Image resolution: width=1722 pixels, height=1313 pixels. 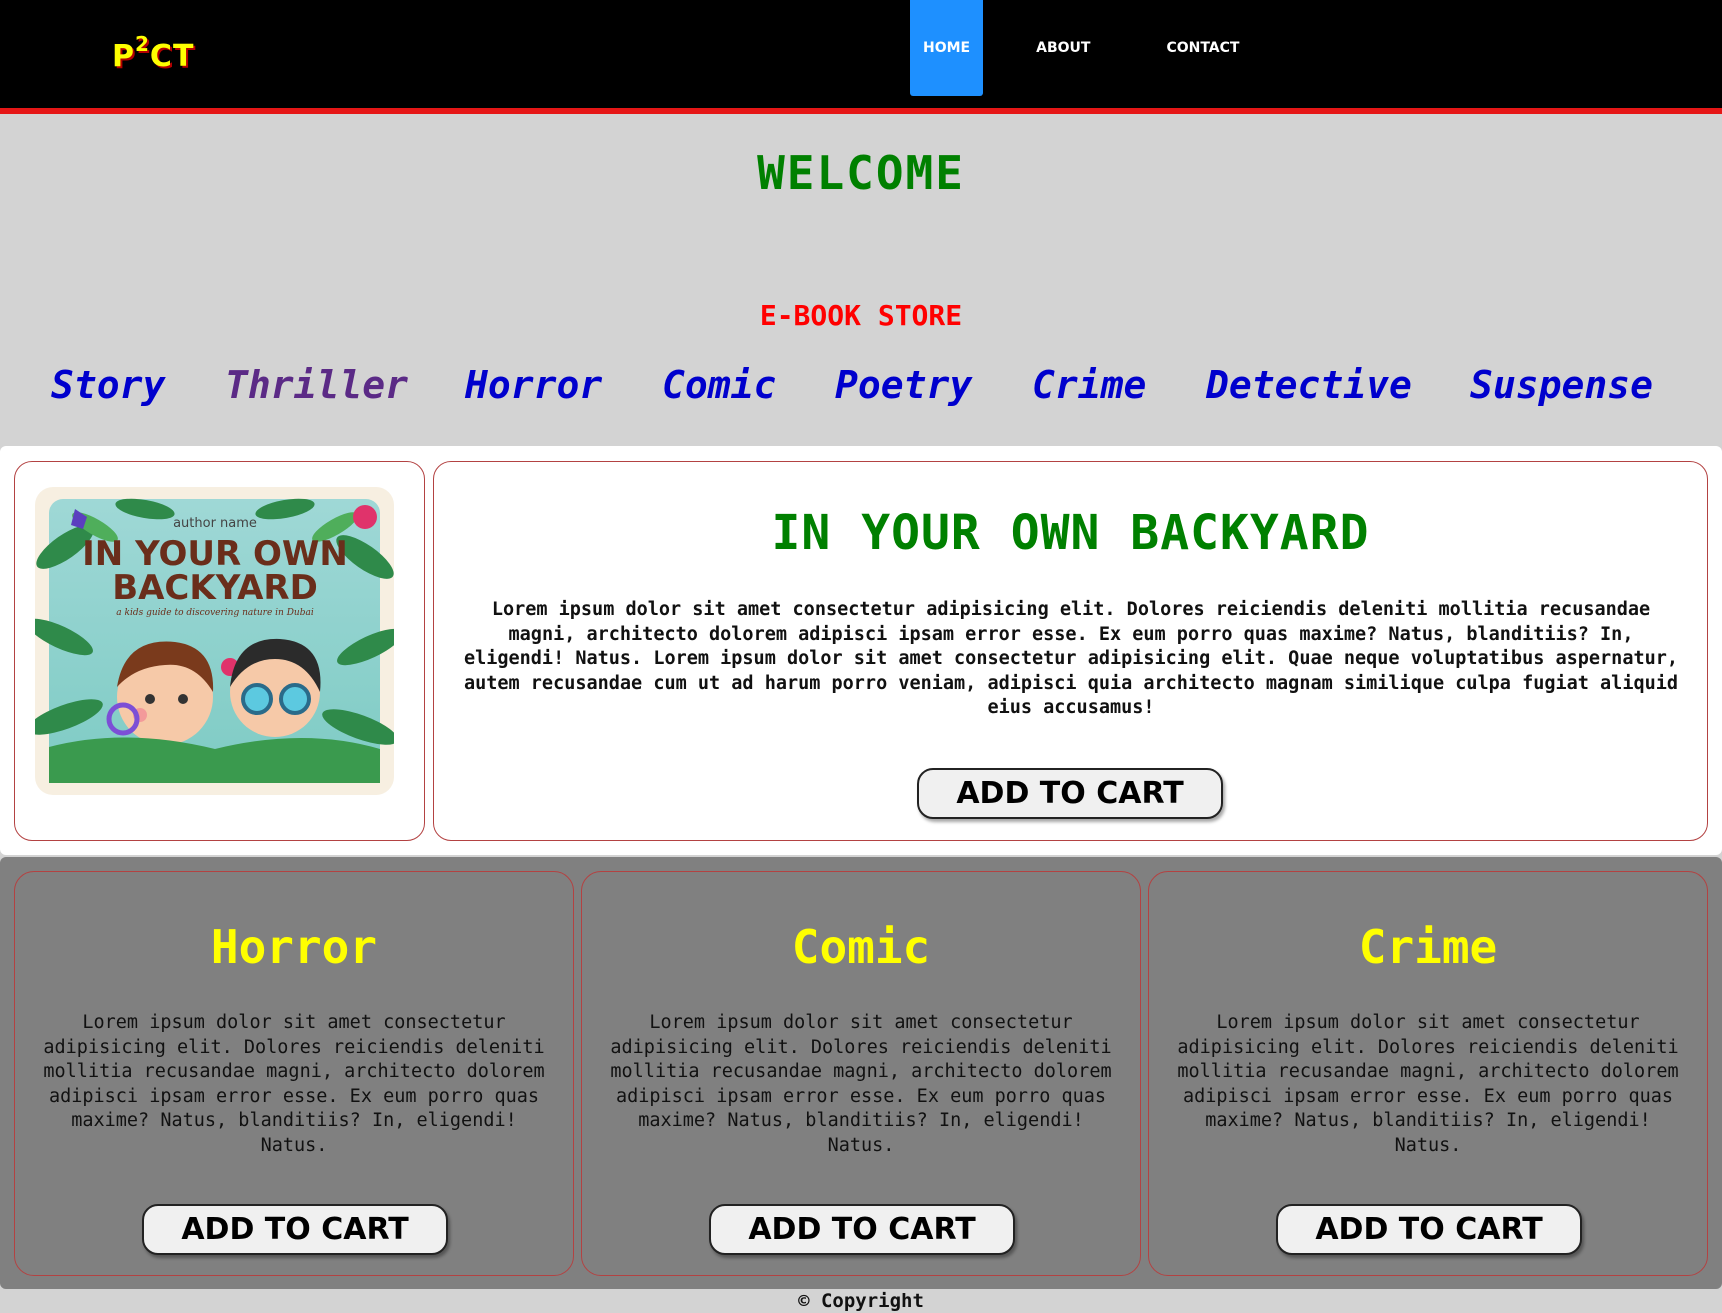 What do you see at coordinates (172, 56) in the screenshot?
I see `logo-suffix: CT` at bounding box center [172, 56].